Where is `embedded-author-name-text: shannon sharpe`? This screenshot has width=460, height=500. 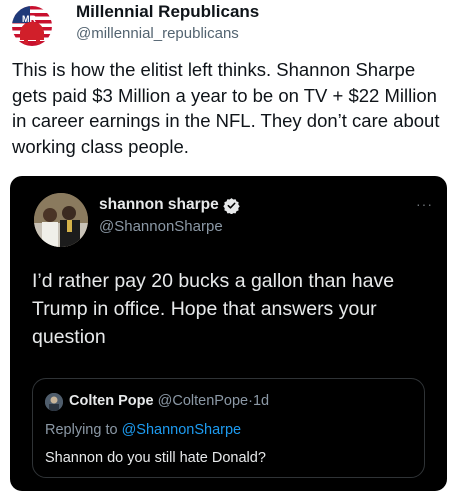 embedded-author-name-text: shannon sharpe is located at coordinates (159, 205).